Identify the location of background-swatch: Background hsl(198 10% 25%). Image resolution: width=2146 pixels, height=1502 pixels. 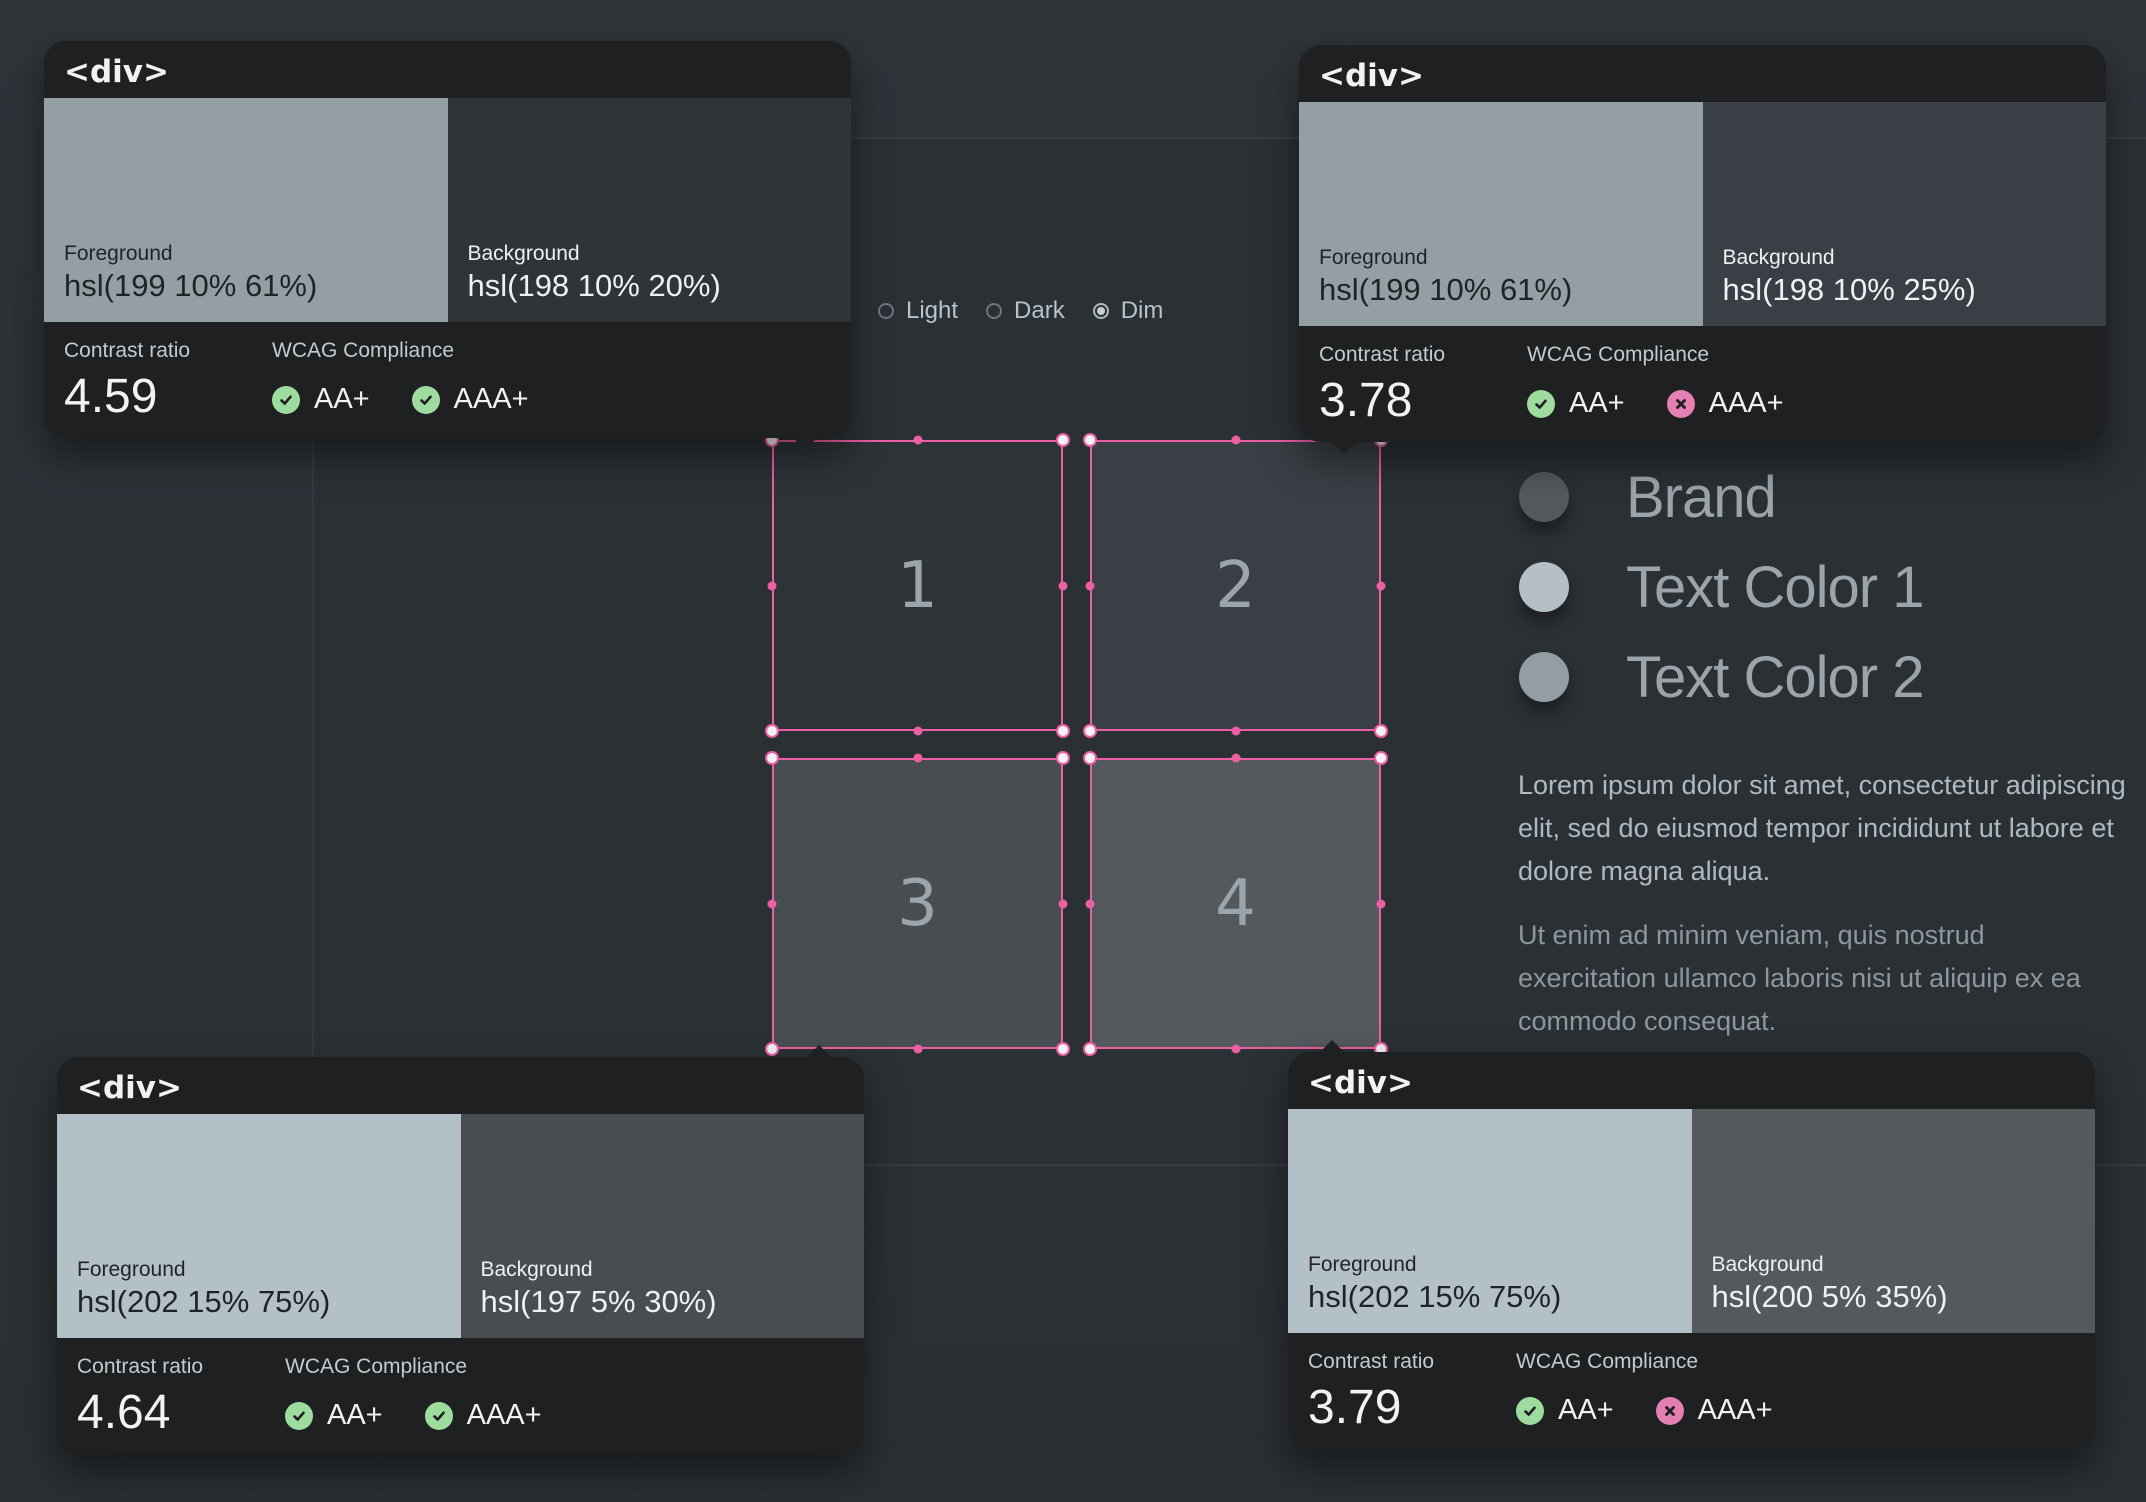
(1904, 214).